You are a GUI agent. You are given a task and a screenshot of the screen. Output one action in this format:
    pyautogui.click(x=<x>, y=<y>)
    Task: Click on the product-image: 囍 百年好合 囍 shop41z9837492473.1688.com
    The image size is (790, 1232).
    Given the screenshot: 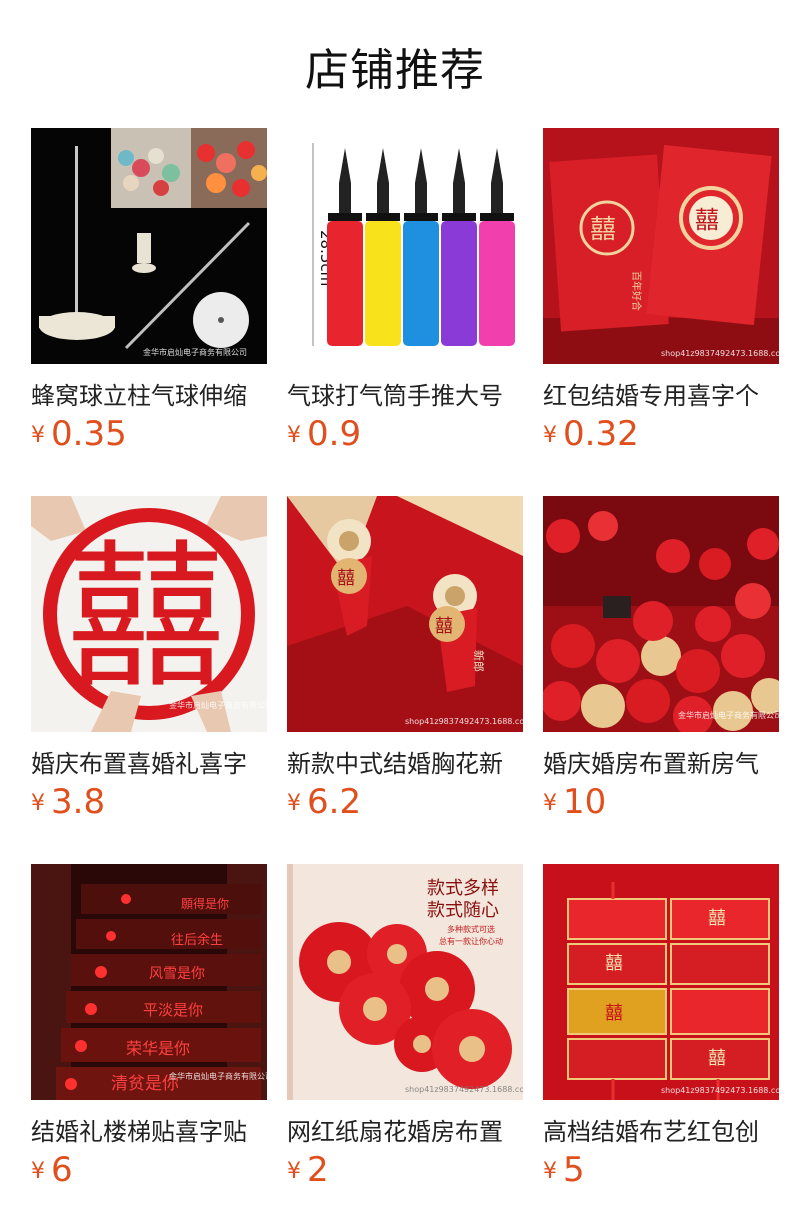 What is the action you would take?
    pyautogui.click(x=661, y=246)
    